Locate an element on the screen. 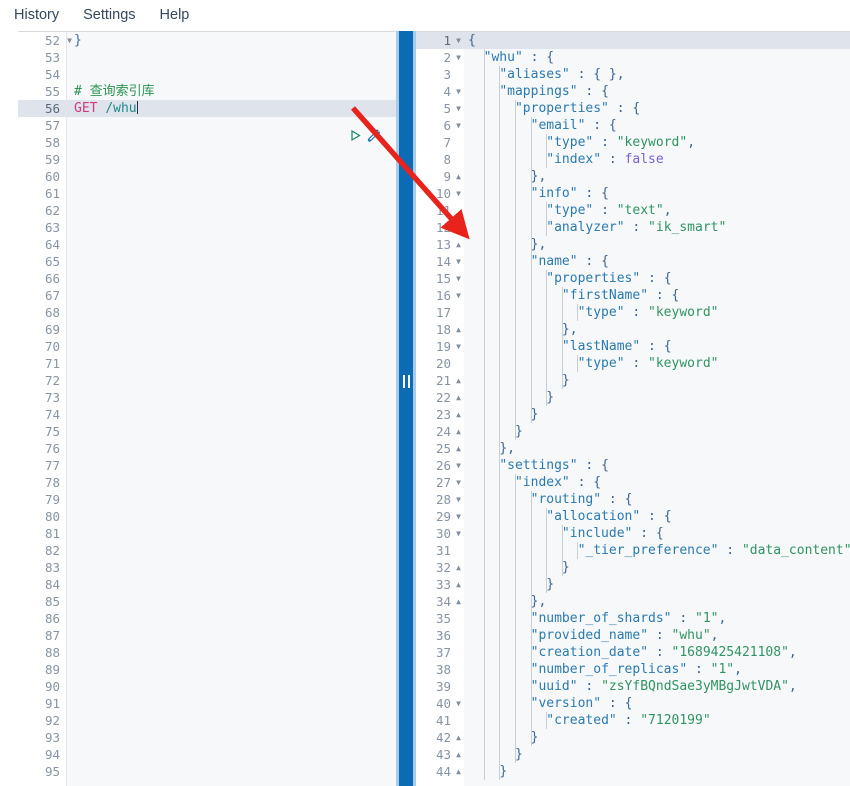  response-code-line: "info" : { is located at coordinates (657, 193).